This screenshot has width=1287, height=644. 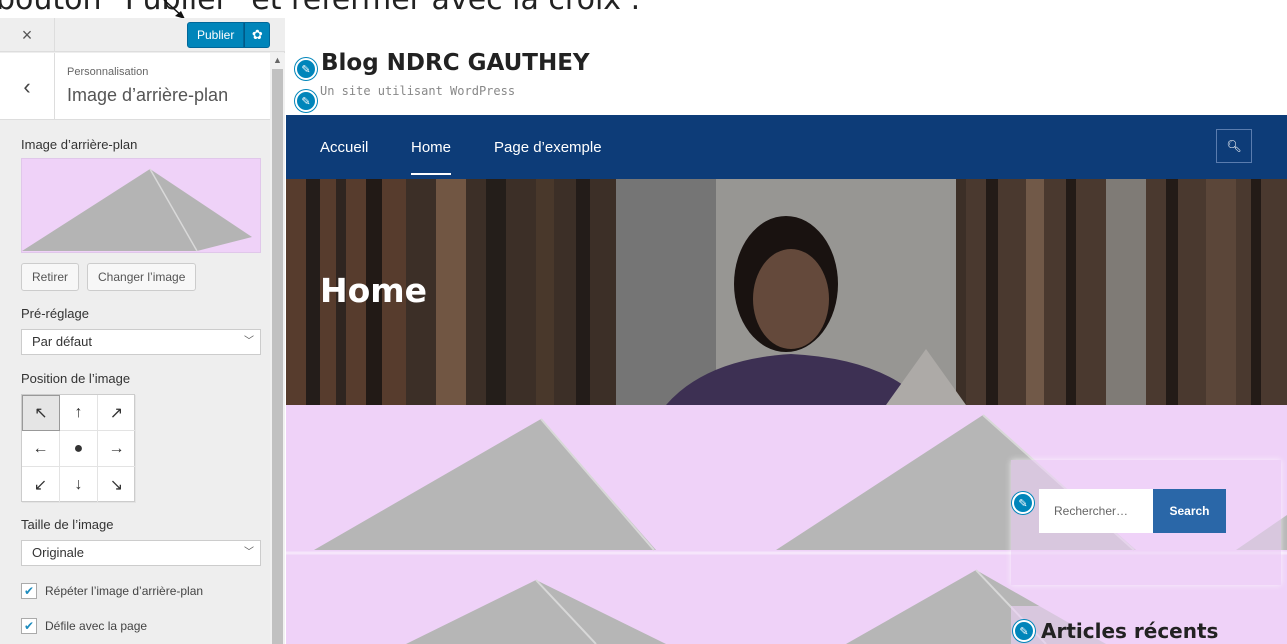 What do you see at coordinates (41, 449) in the screenshot?
I see `position-center-left: ←` at bounding box center [41, 449].